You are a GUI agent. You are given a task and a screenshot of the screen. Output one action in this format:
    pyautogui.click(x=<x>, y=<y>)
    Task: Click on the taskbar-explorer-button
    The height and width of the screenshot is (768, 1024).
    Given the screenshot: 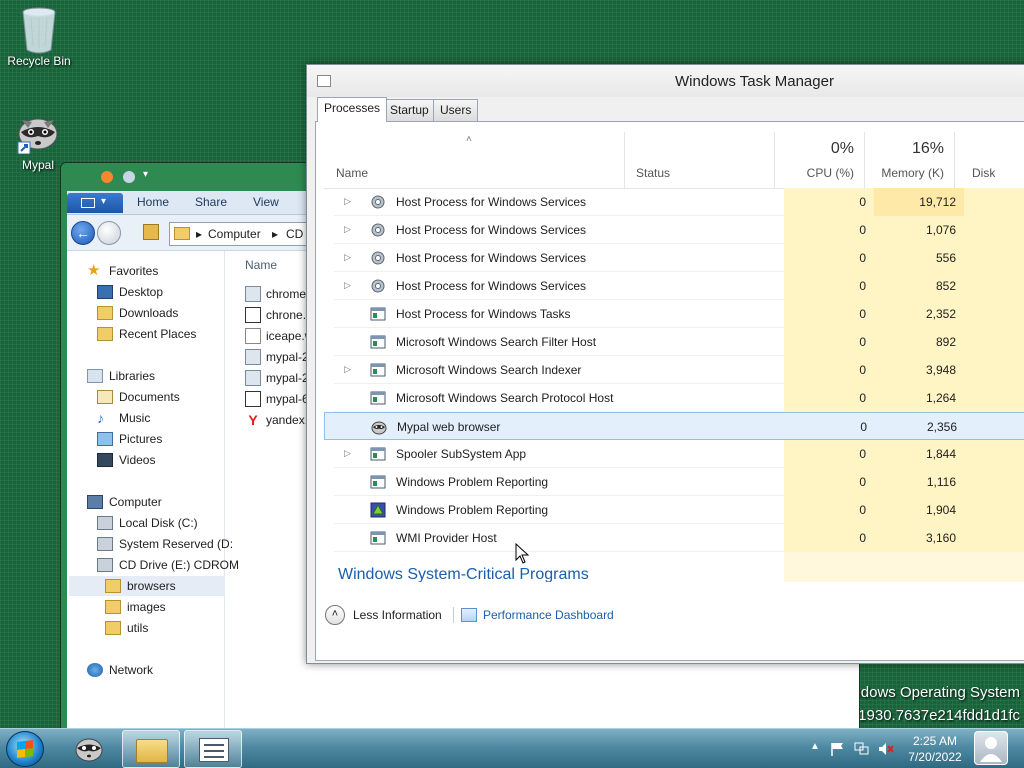 What is the action you would take?
    pyautogui.click(x=151, y=749)
    